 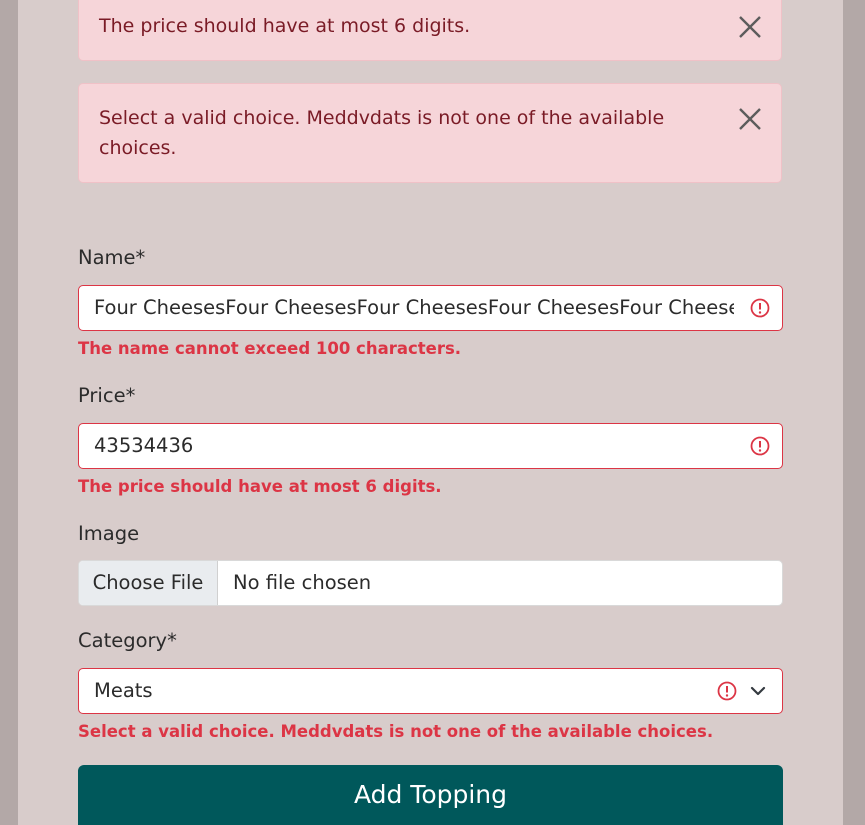 I want to click on image-label: Image, so click(x=109, y=533).